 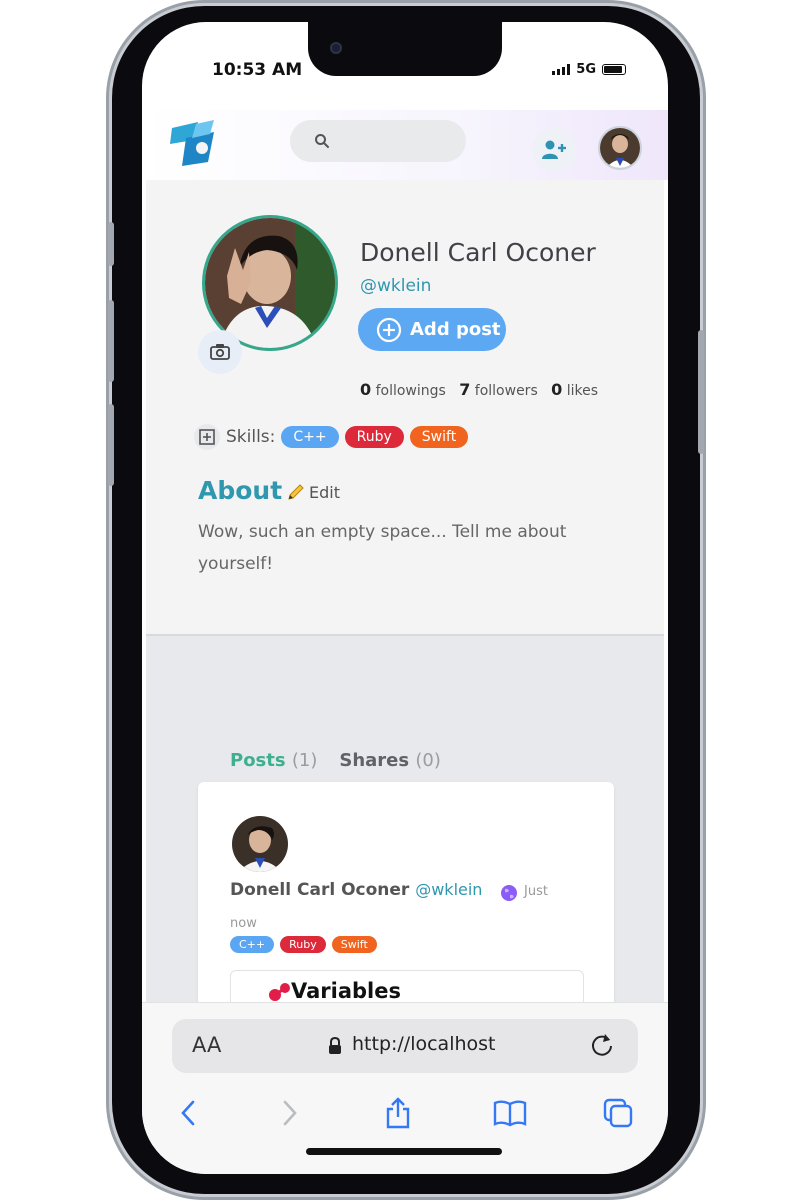 What do you see at coordinates (701, 392) in the screenshot?
I see `power-button` at bounding box center [701, 392].